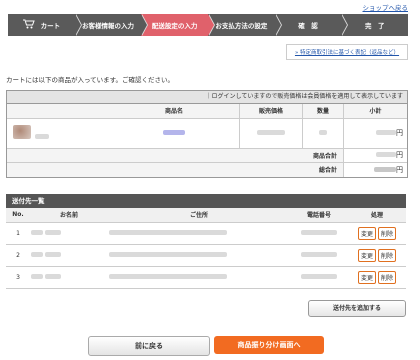 The width and height of the screenshot is (420, 360). What do you see at coordinates (206, 277) in the screenshot?
I see `shipping-row: 3 変更 削除` at bounding box center [206, 277].